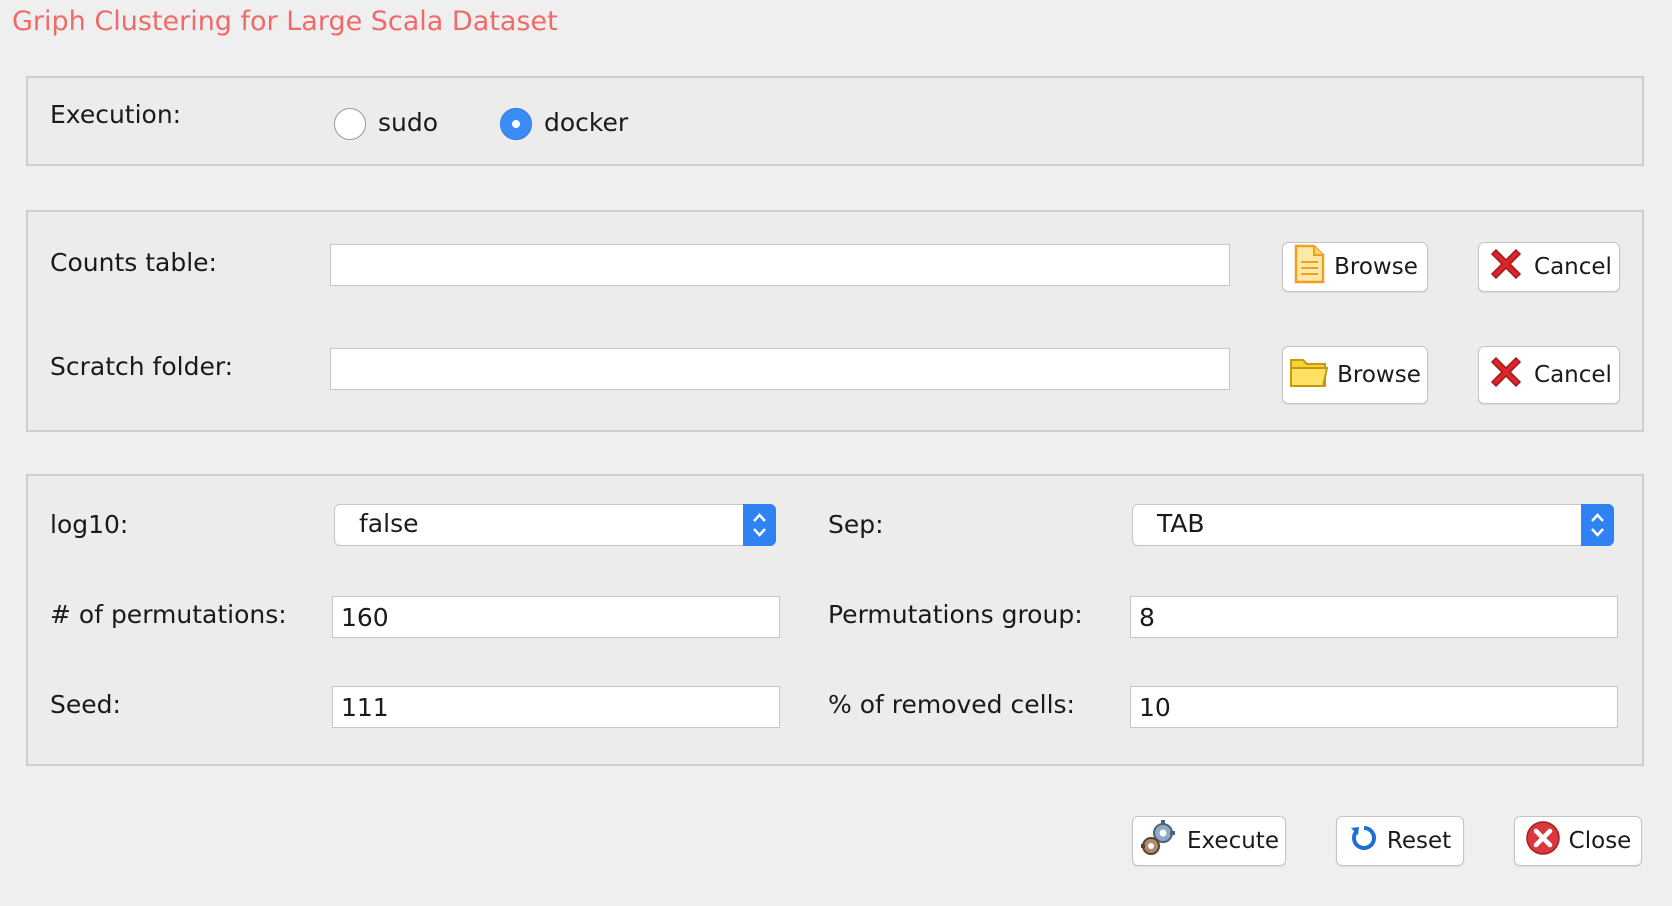 The height and width of the screenshot is (906, 1672). I want to click on radio-docker-label: docker, so click(586, 122).